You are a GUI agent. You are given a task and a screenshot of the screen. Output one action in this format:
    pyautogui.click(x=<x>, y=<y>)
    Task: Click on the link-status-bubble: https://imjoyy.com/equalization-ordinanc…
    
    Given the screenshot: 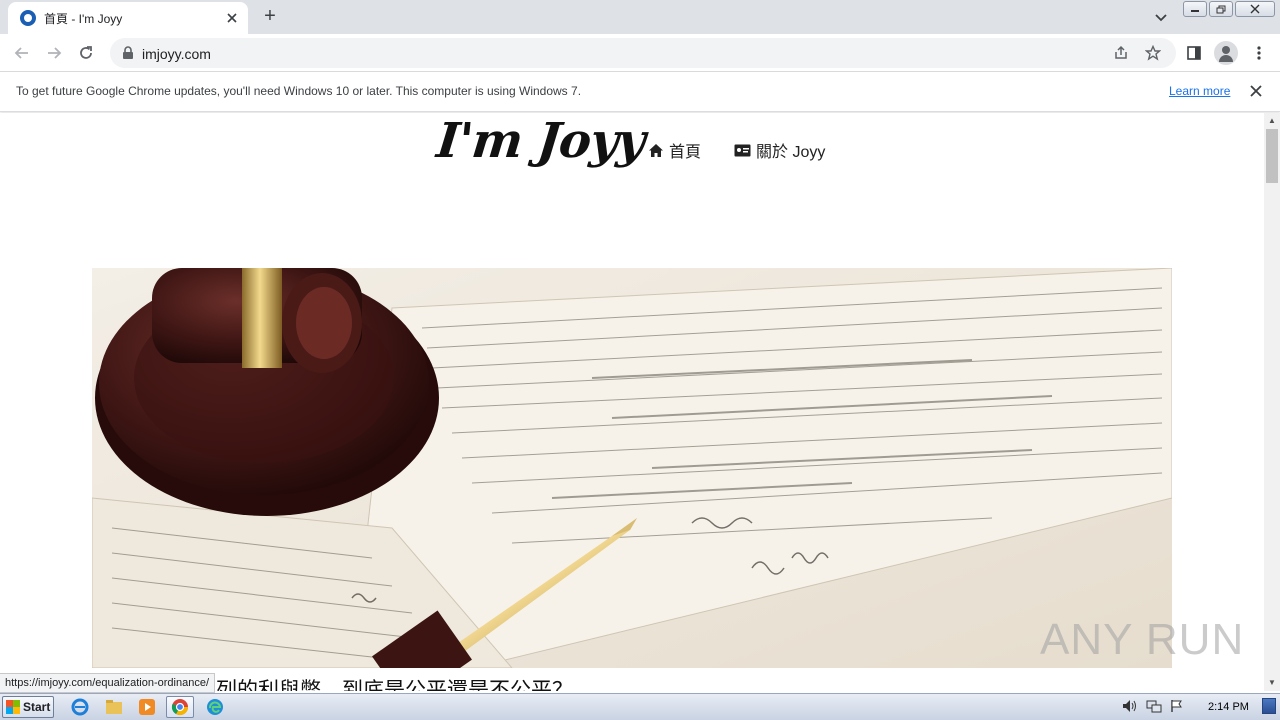 What is the action you would take?
    pyautogui.click(x=108, y=683)
    